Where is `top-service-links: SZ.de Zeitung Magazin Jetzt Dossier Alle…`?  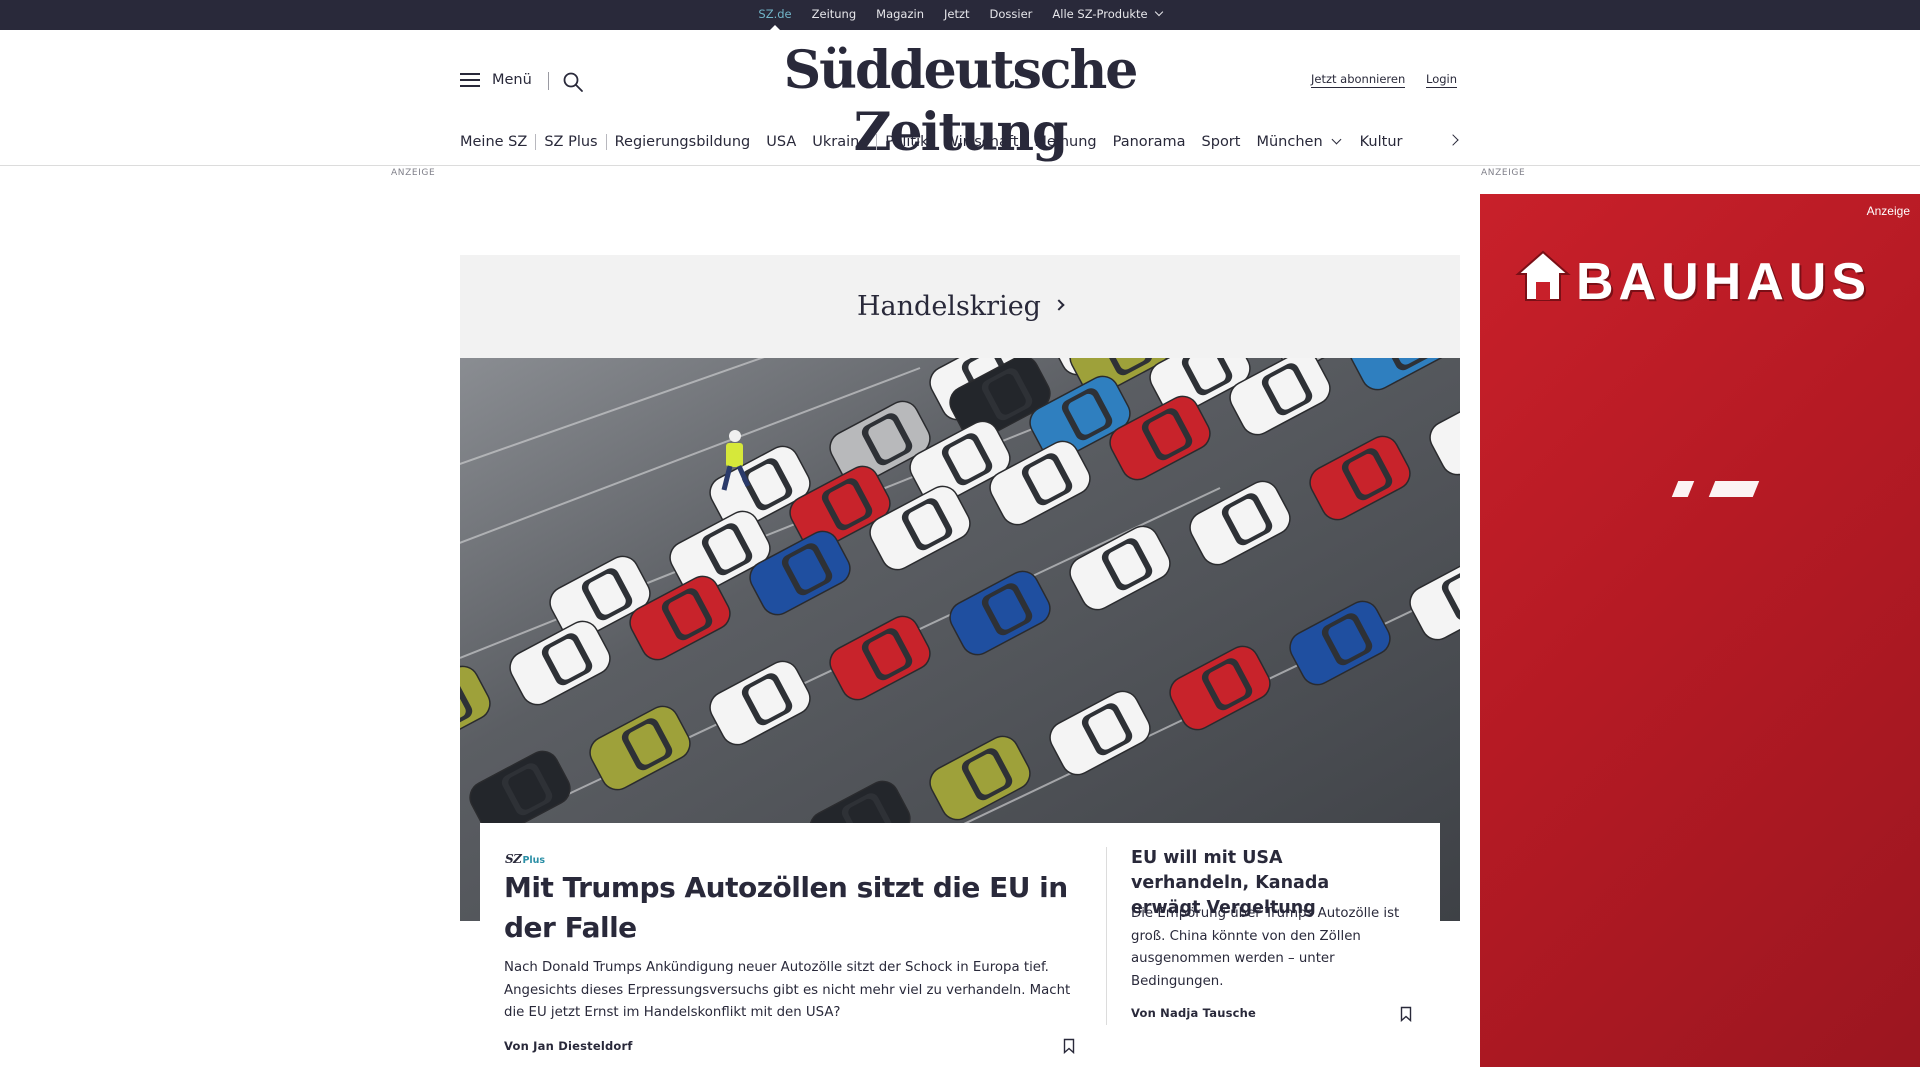
top-service-links: SZ.de Zeitung Magazin Jetzt Dossier Alle… is located at coordinates (960, 15).